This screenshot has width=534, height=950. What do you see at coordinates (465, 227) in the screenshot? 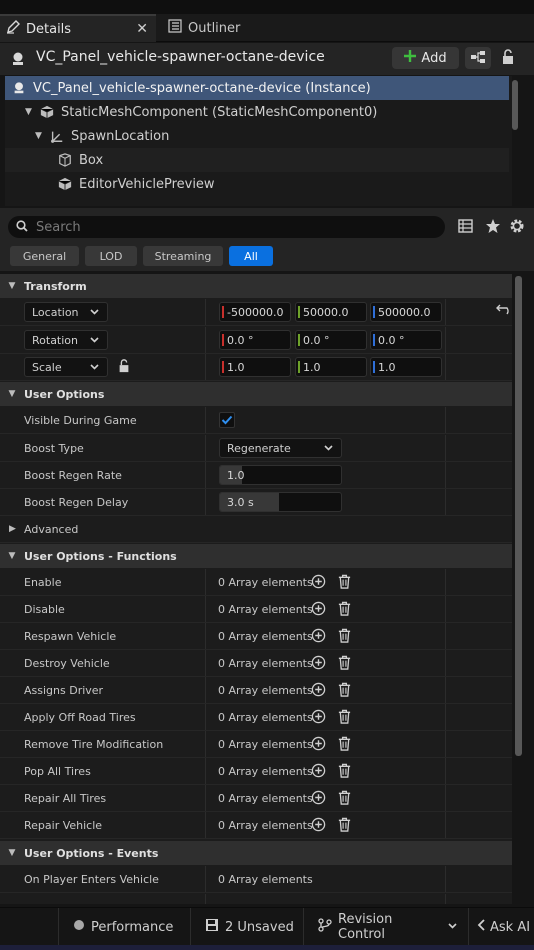
I see `table-view-icon` at bounding box center [465, 227].